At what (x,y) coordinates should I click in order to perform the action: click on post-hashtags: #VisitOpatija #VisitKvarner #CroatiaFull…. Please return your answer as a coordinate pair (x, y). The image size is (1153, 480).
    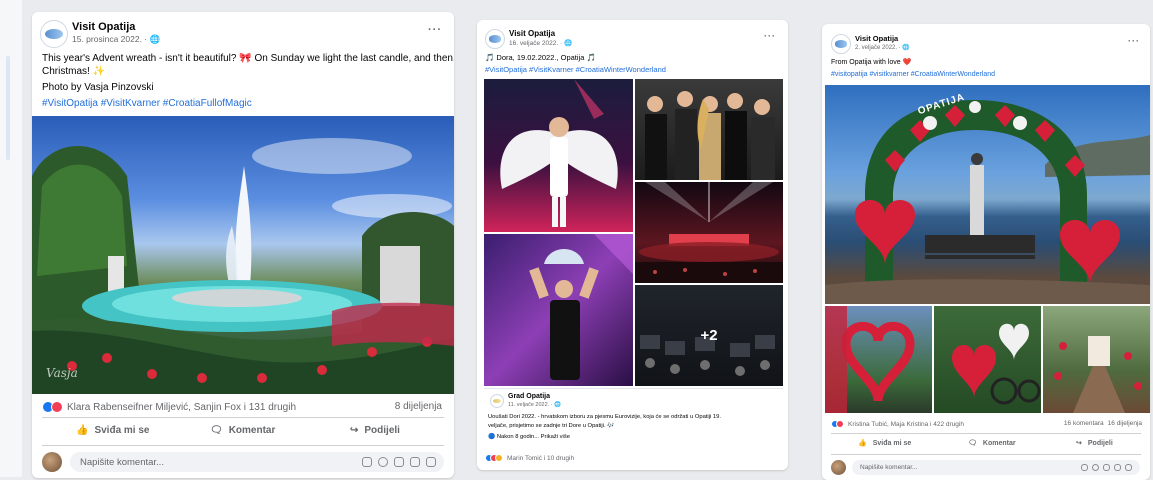
    Looking at the image, I should click on (147, 103).